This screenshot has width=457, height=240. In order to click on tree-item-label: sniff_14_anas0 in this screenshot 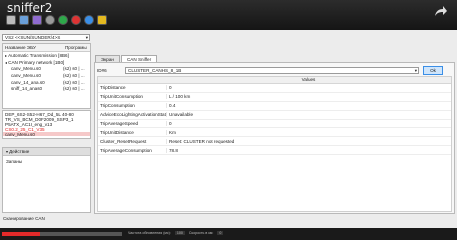, I will do `click(27, 89)`.